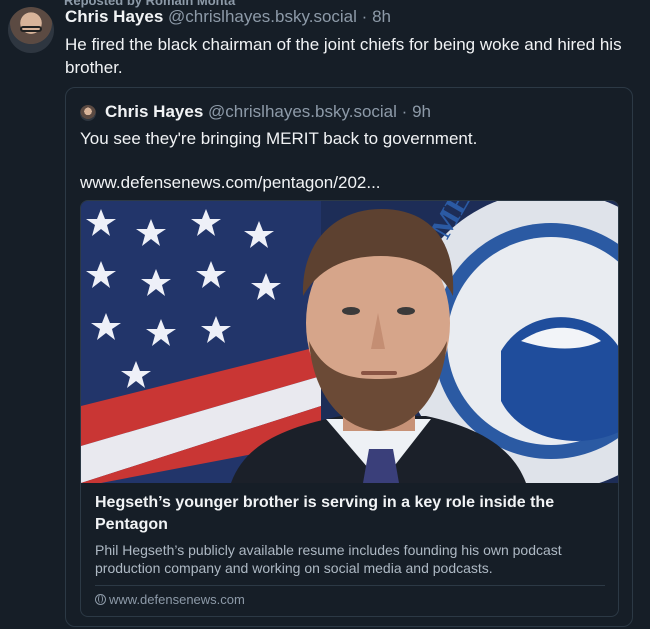  What do you see at coordinates (100, 599) in the screenshot?
I see `globe-icon` at bounding box center [100, 599].